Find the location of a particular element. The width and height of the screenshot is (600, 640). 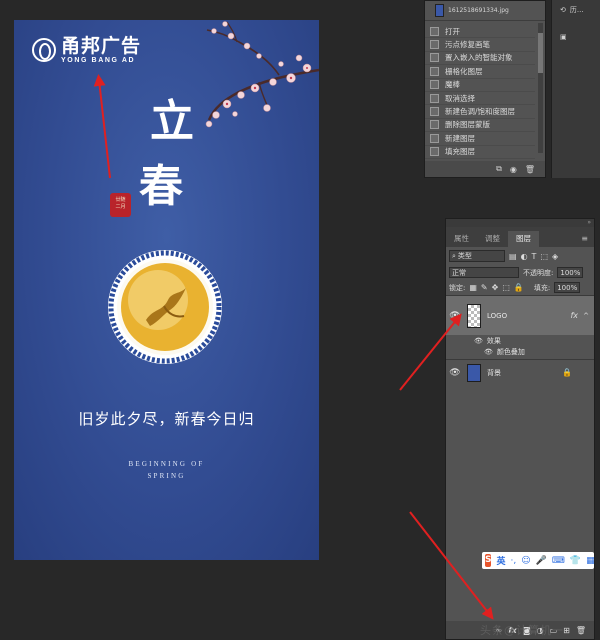

layer-filter-label: 类型 is located at coordinates (464, 256).